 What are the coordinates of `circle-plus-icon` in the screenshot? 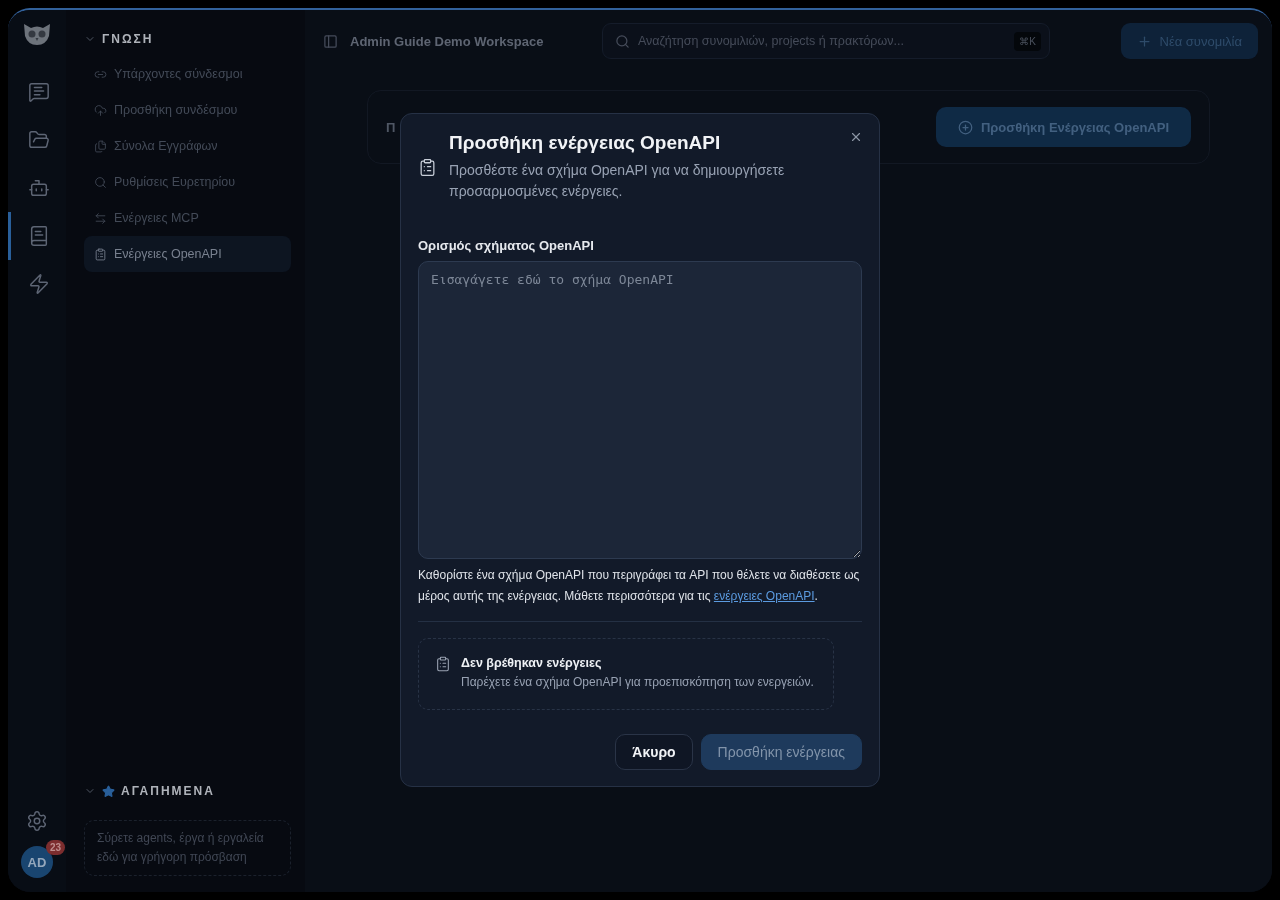 It's located at (965, 127).